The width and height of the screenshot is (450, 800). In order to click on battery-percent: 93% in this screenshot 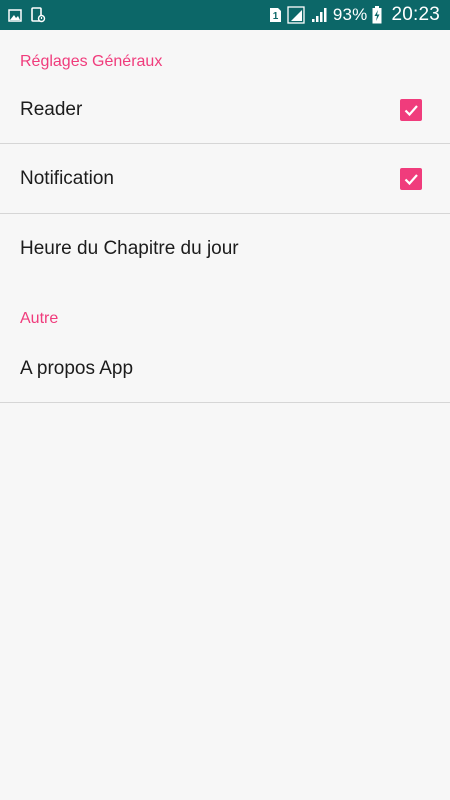, I will do `click(350, 14)`.